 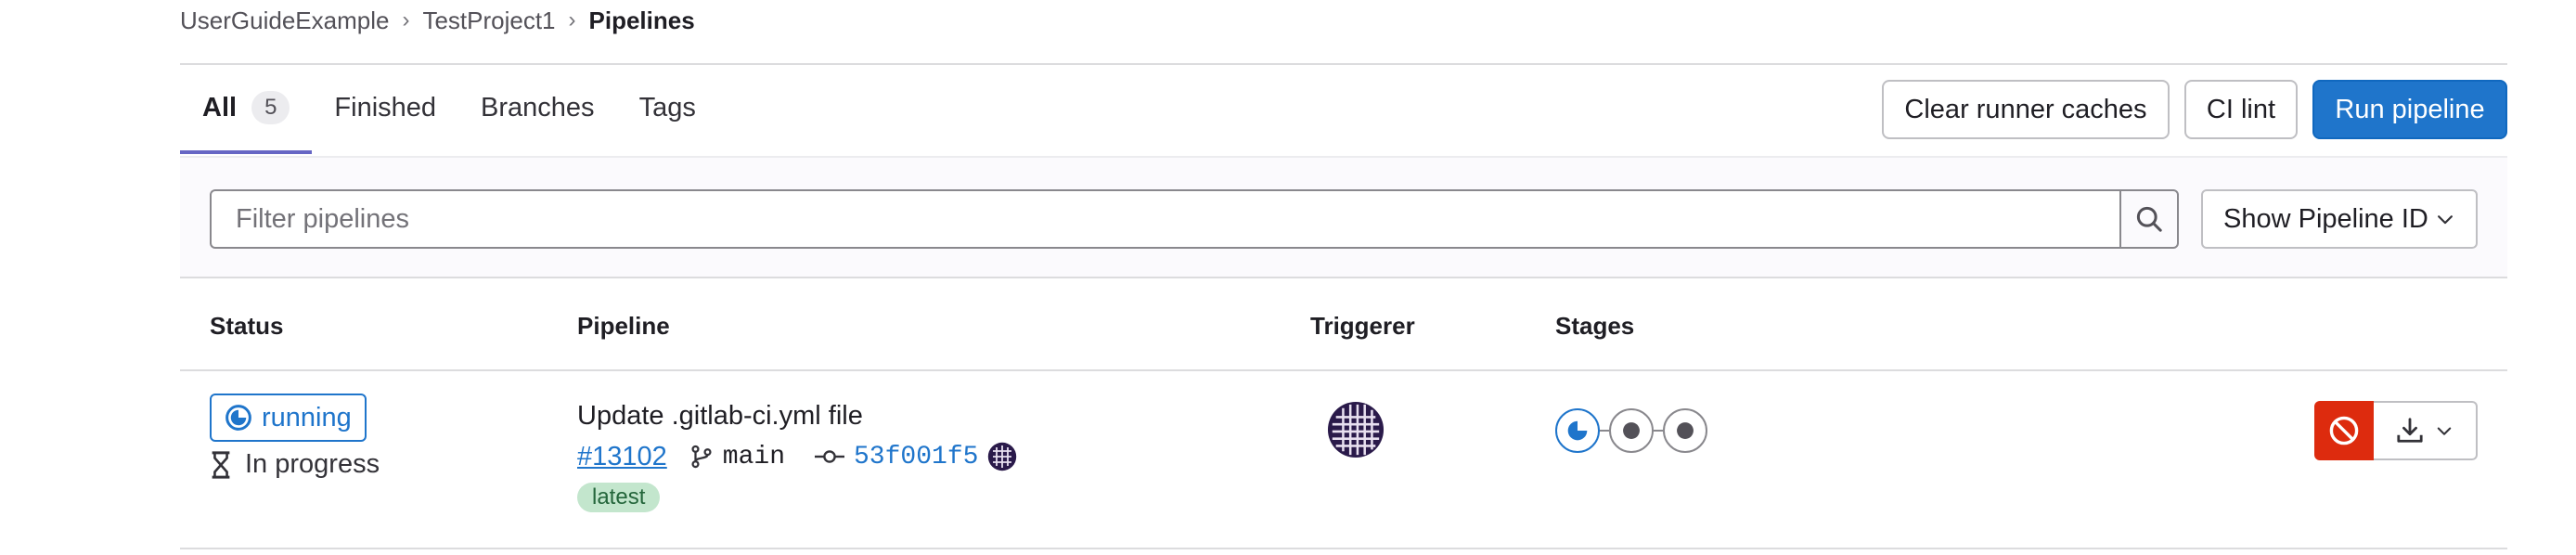 I want to click on tab-all-count: 5, so click(x=271, y=108).